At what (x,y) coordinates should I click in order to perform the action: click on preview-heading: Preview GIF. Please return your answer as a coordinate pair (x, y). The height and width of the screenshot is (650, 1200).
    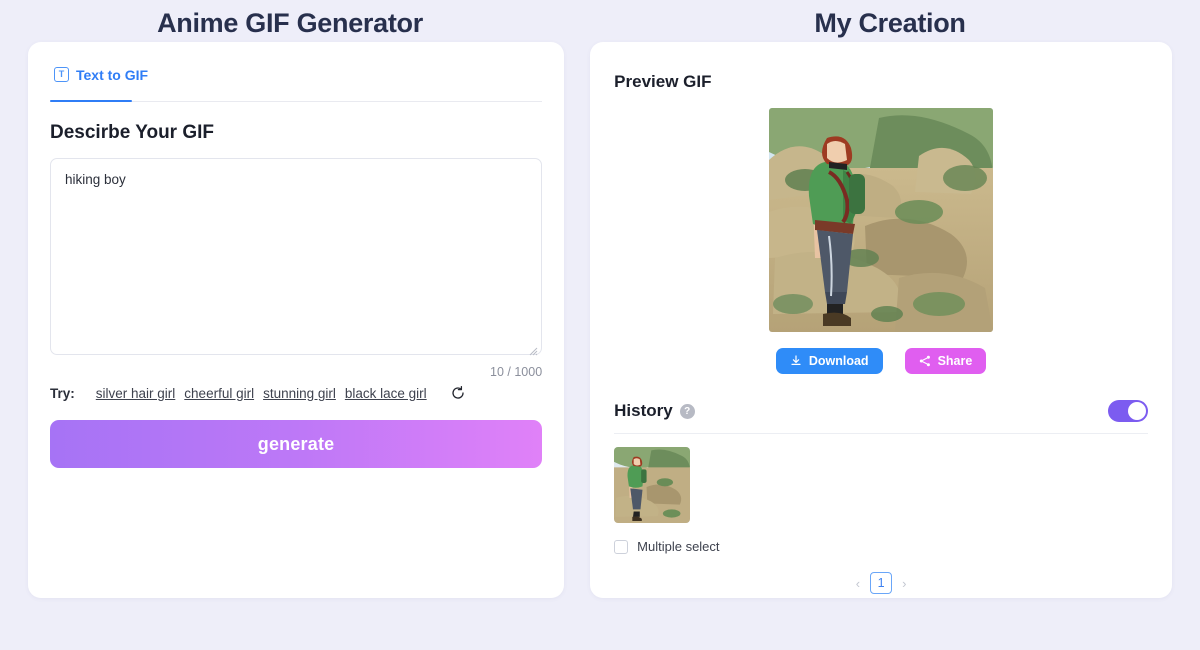
    Looking at the image, I should click on (663, 81).